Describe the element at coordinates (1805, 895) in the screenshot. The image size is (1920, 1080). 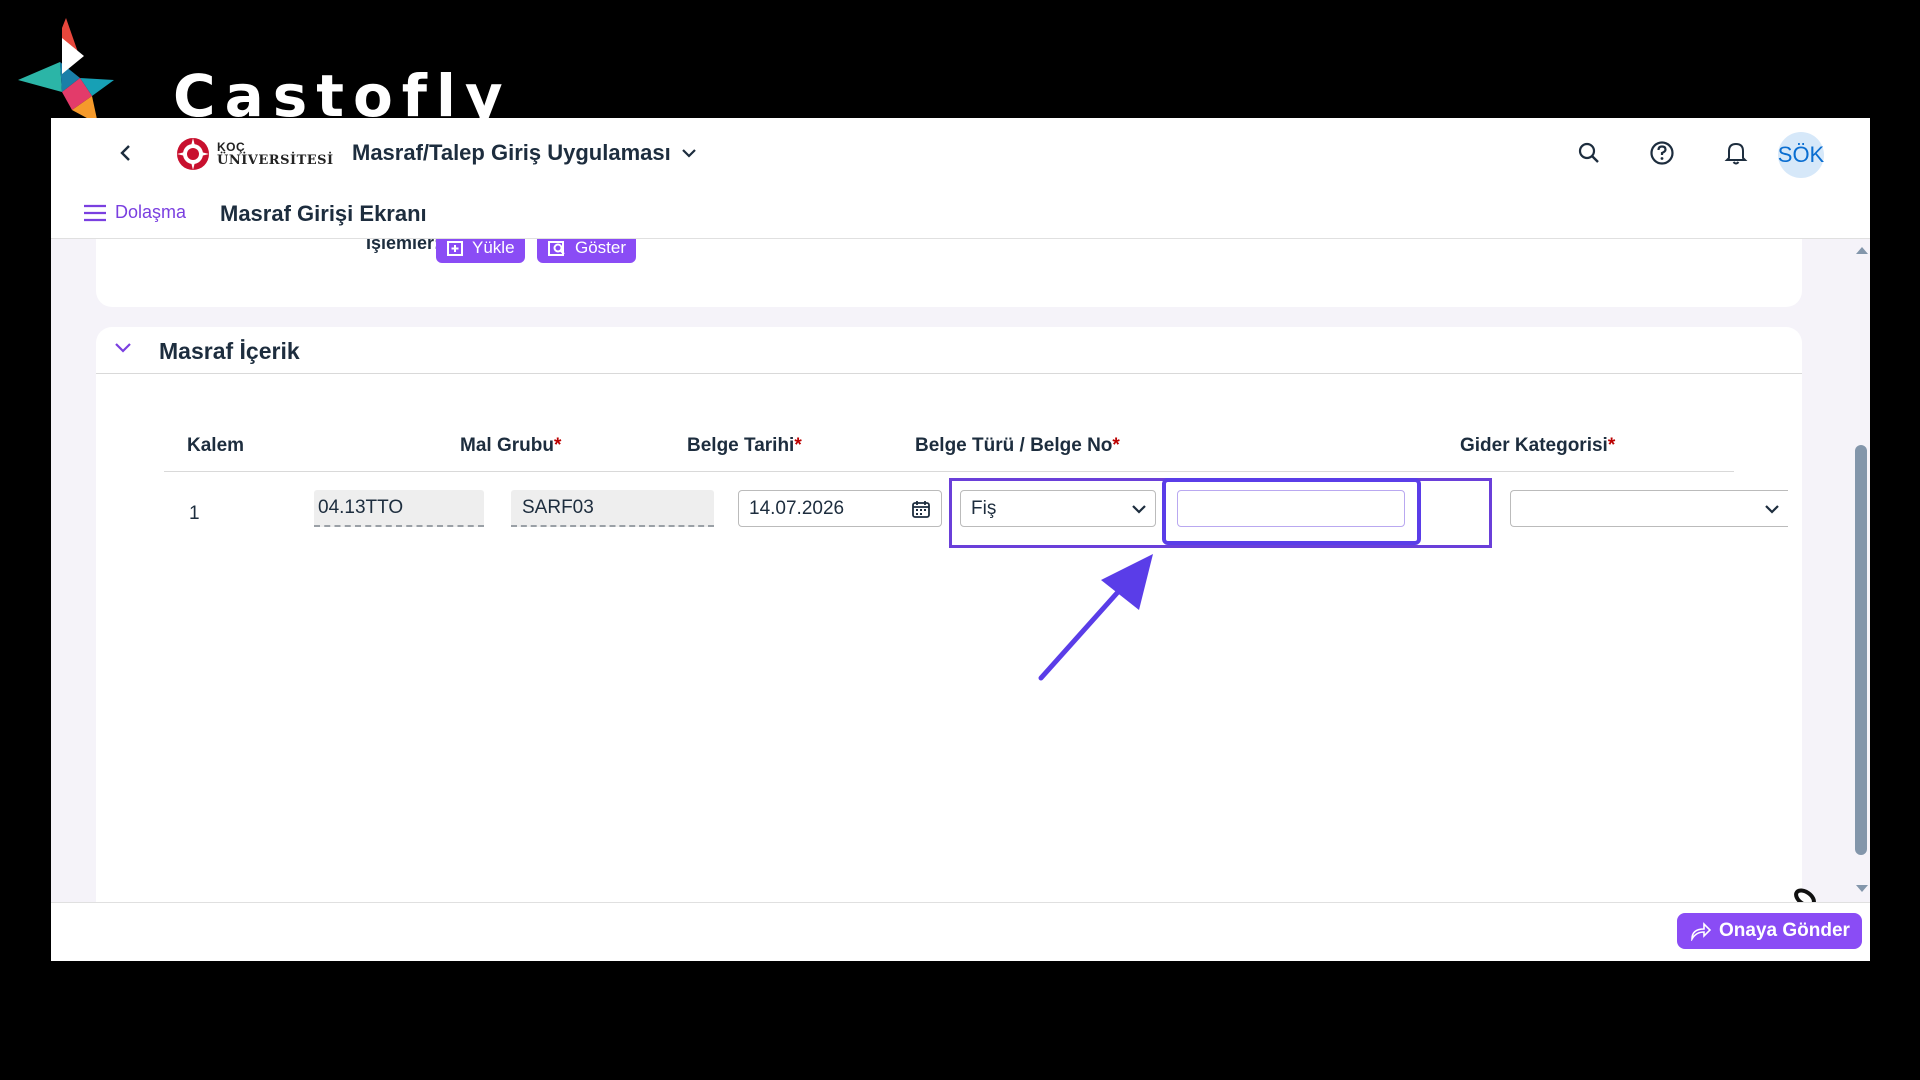
I see `cursor-icon` at that location.